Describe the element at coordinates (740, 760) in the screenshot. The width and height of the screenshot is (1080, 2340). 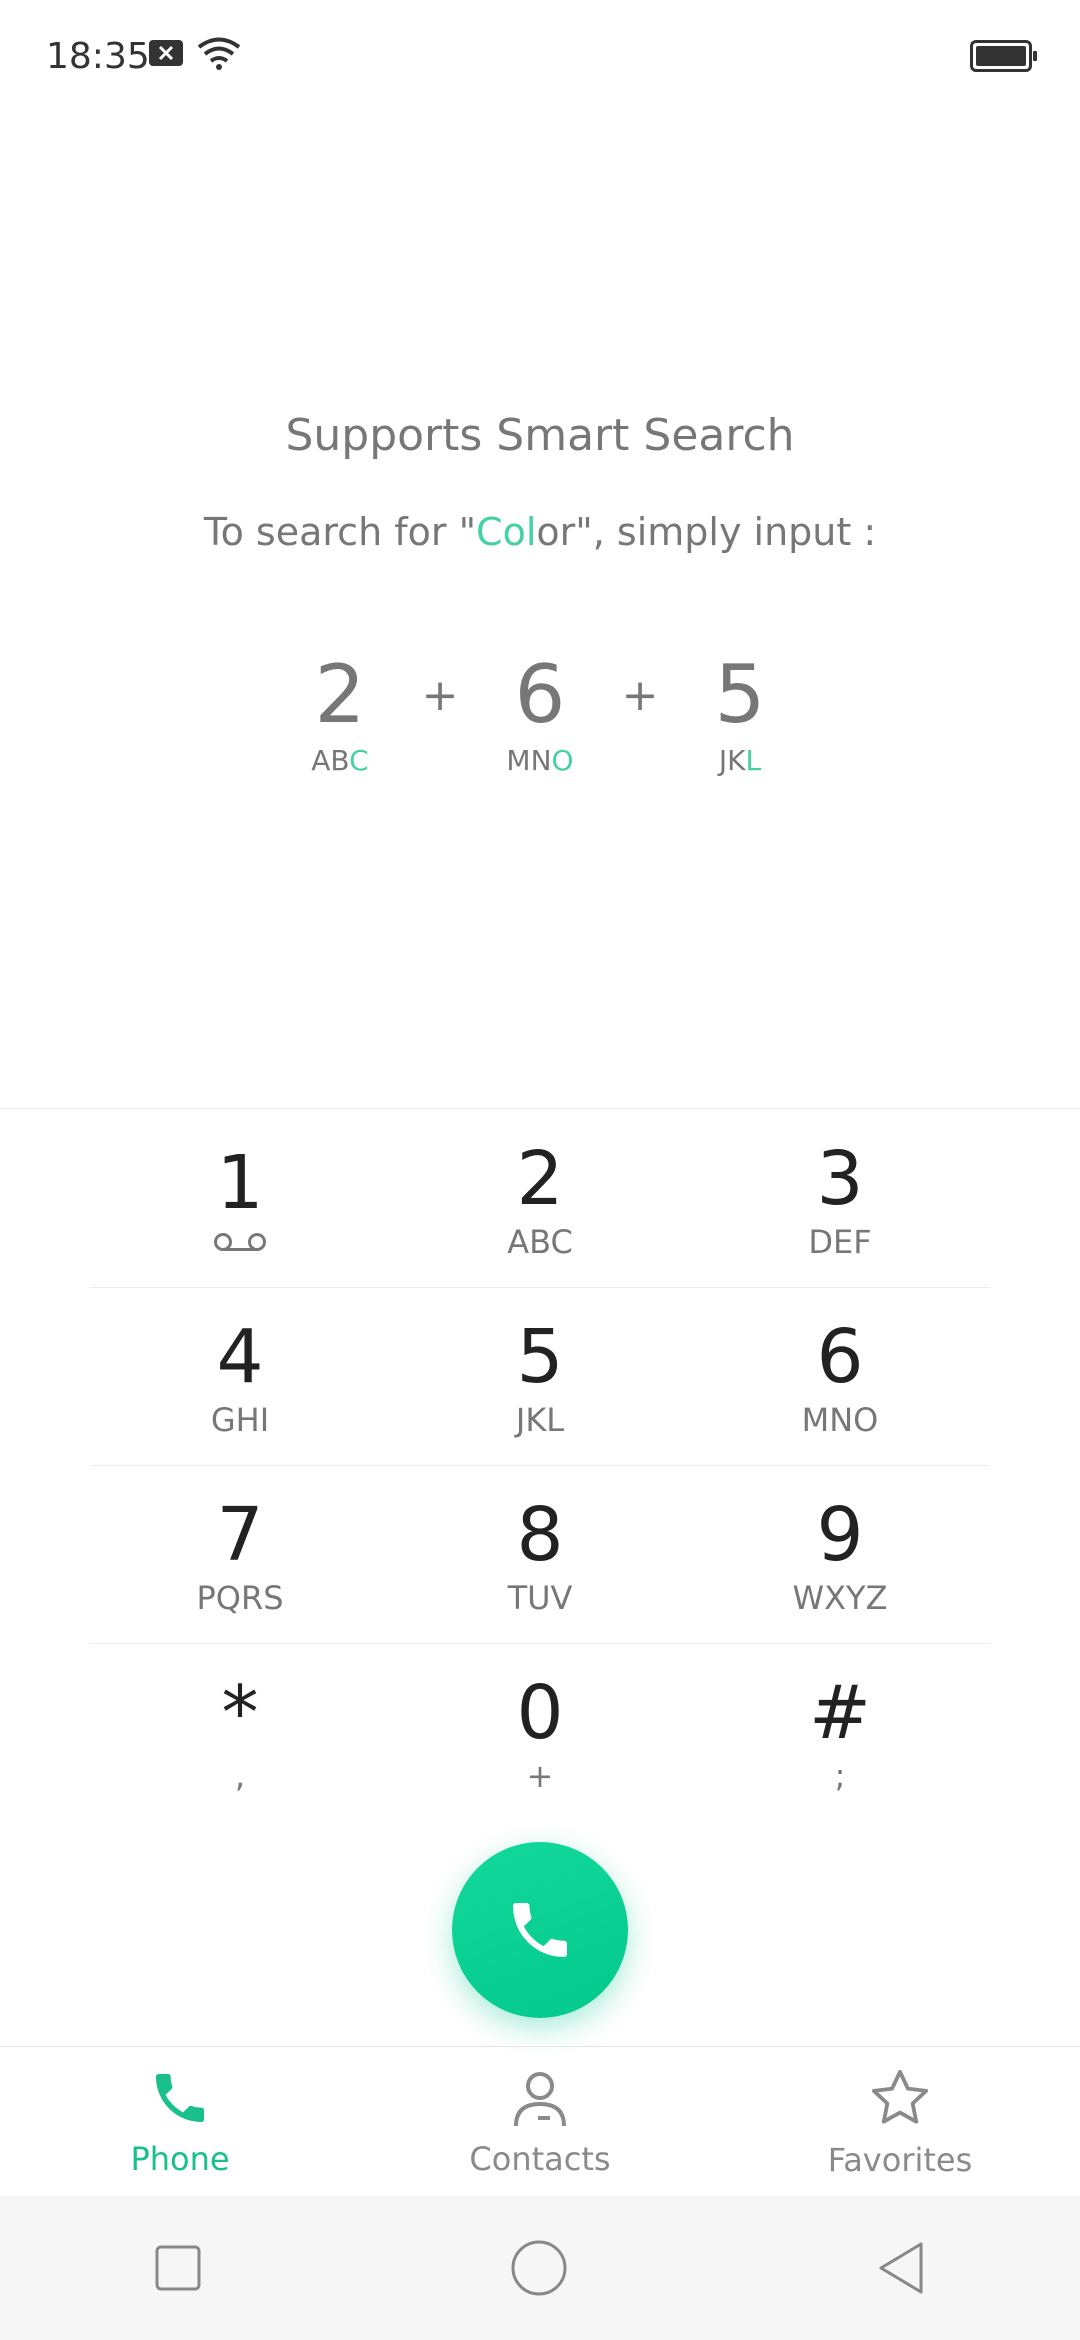
I see `example-letters: JKL` at that location.